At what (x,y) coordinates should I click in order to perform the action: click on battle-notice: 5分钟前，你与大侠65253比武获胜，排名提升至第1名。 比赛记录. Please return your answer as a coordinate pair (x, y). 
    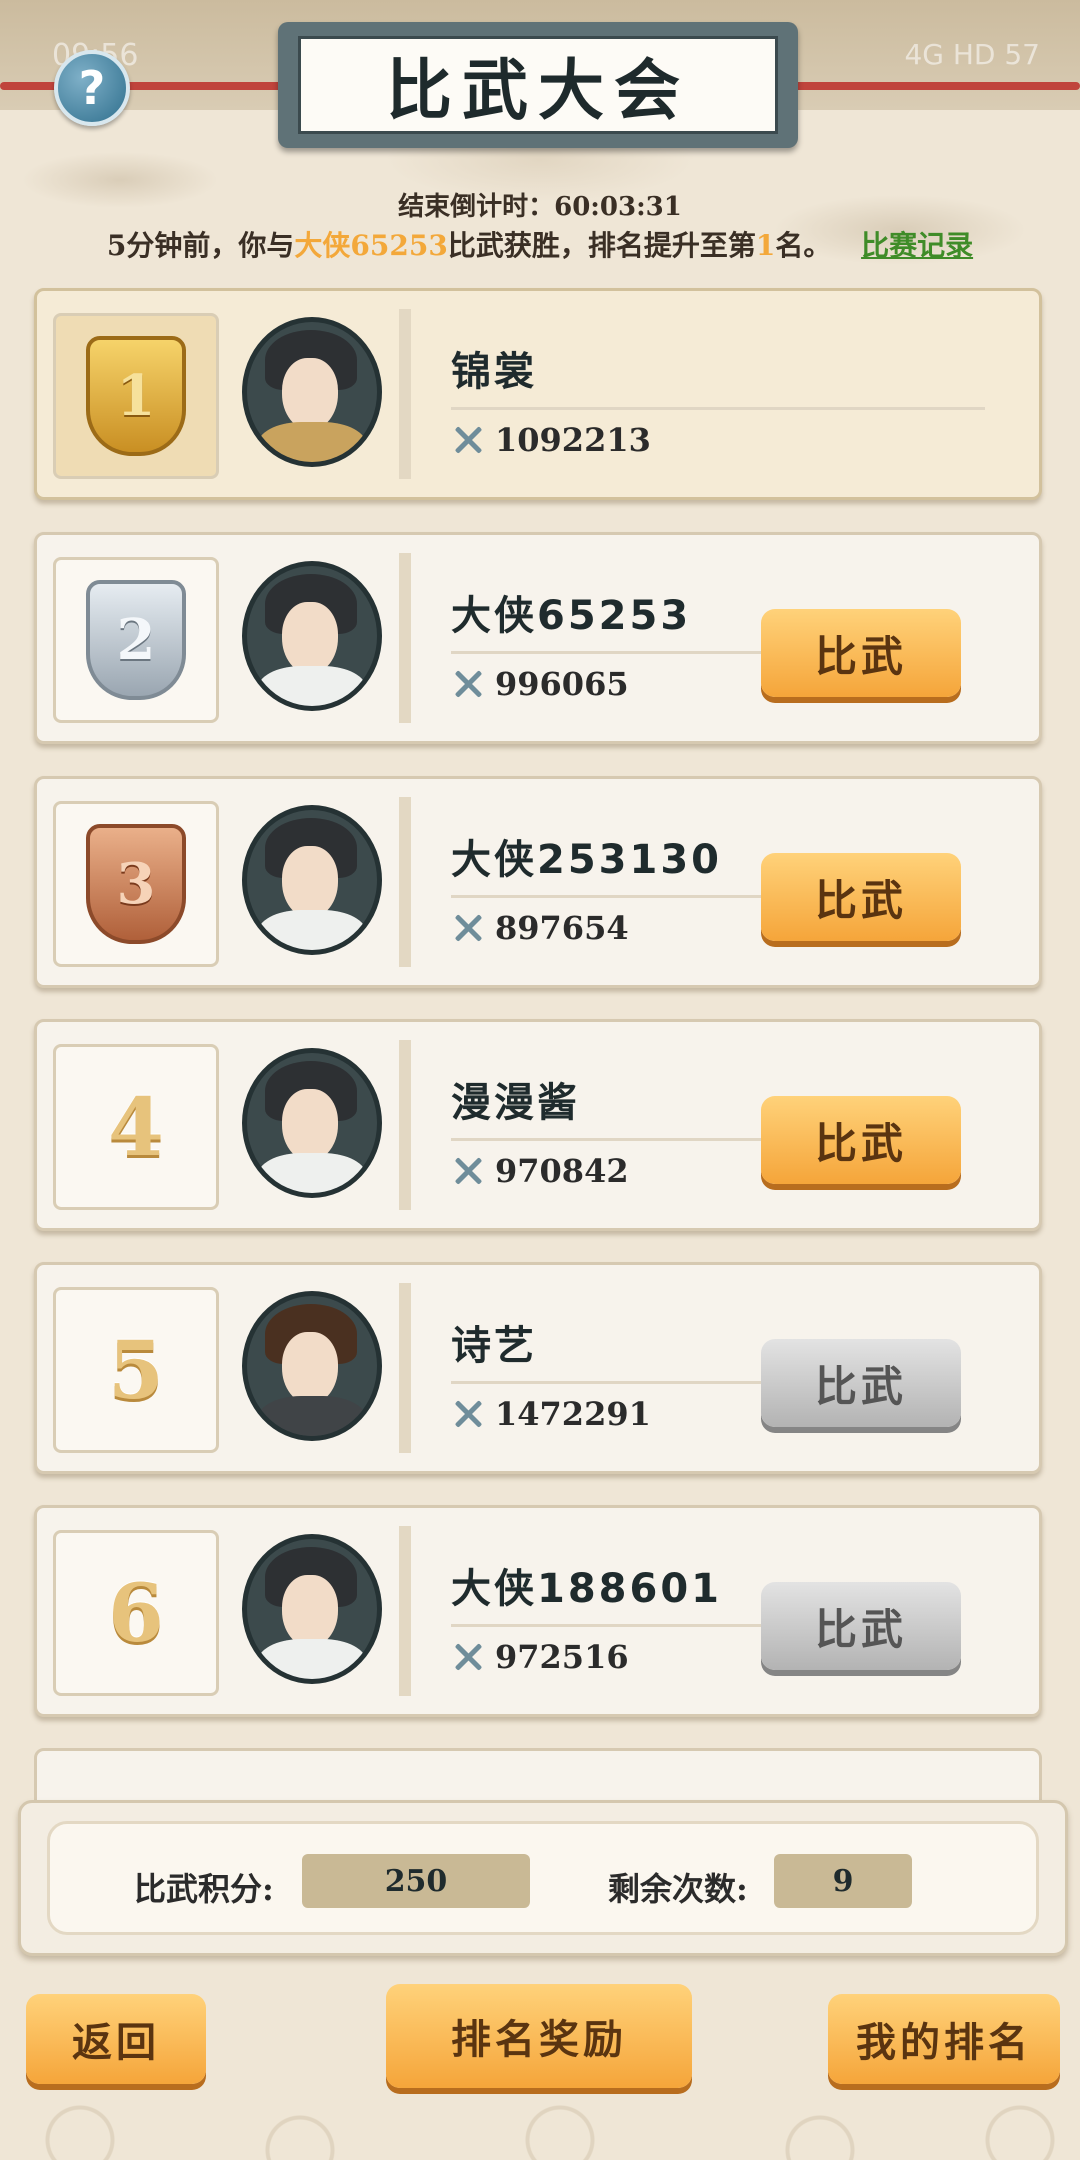
    Looking at the image, I should click on (540, 245).